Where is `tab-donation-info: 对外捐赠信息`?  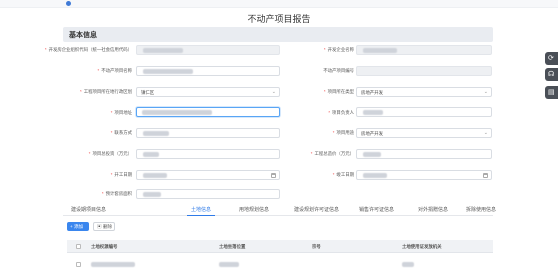 tab-donation-info: 对外捐赠信息 is located at coordinates (433, 209).